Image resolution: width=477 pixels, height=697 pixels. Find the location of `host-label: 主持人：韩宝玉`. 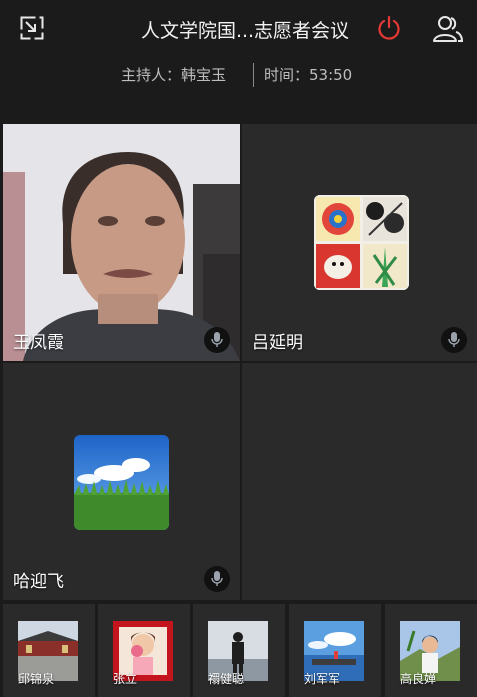

host-label: 主持人：韩宝玉 is located at coordinates (174, 75).